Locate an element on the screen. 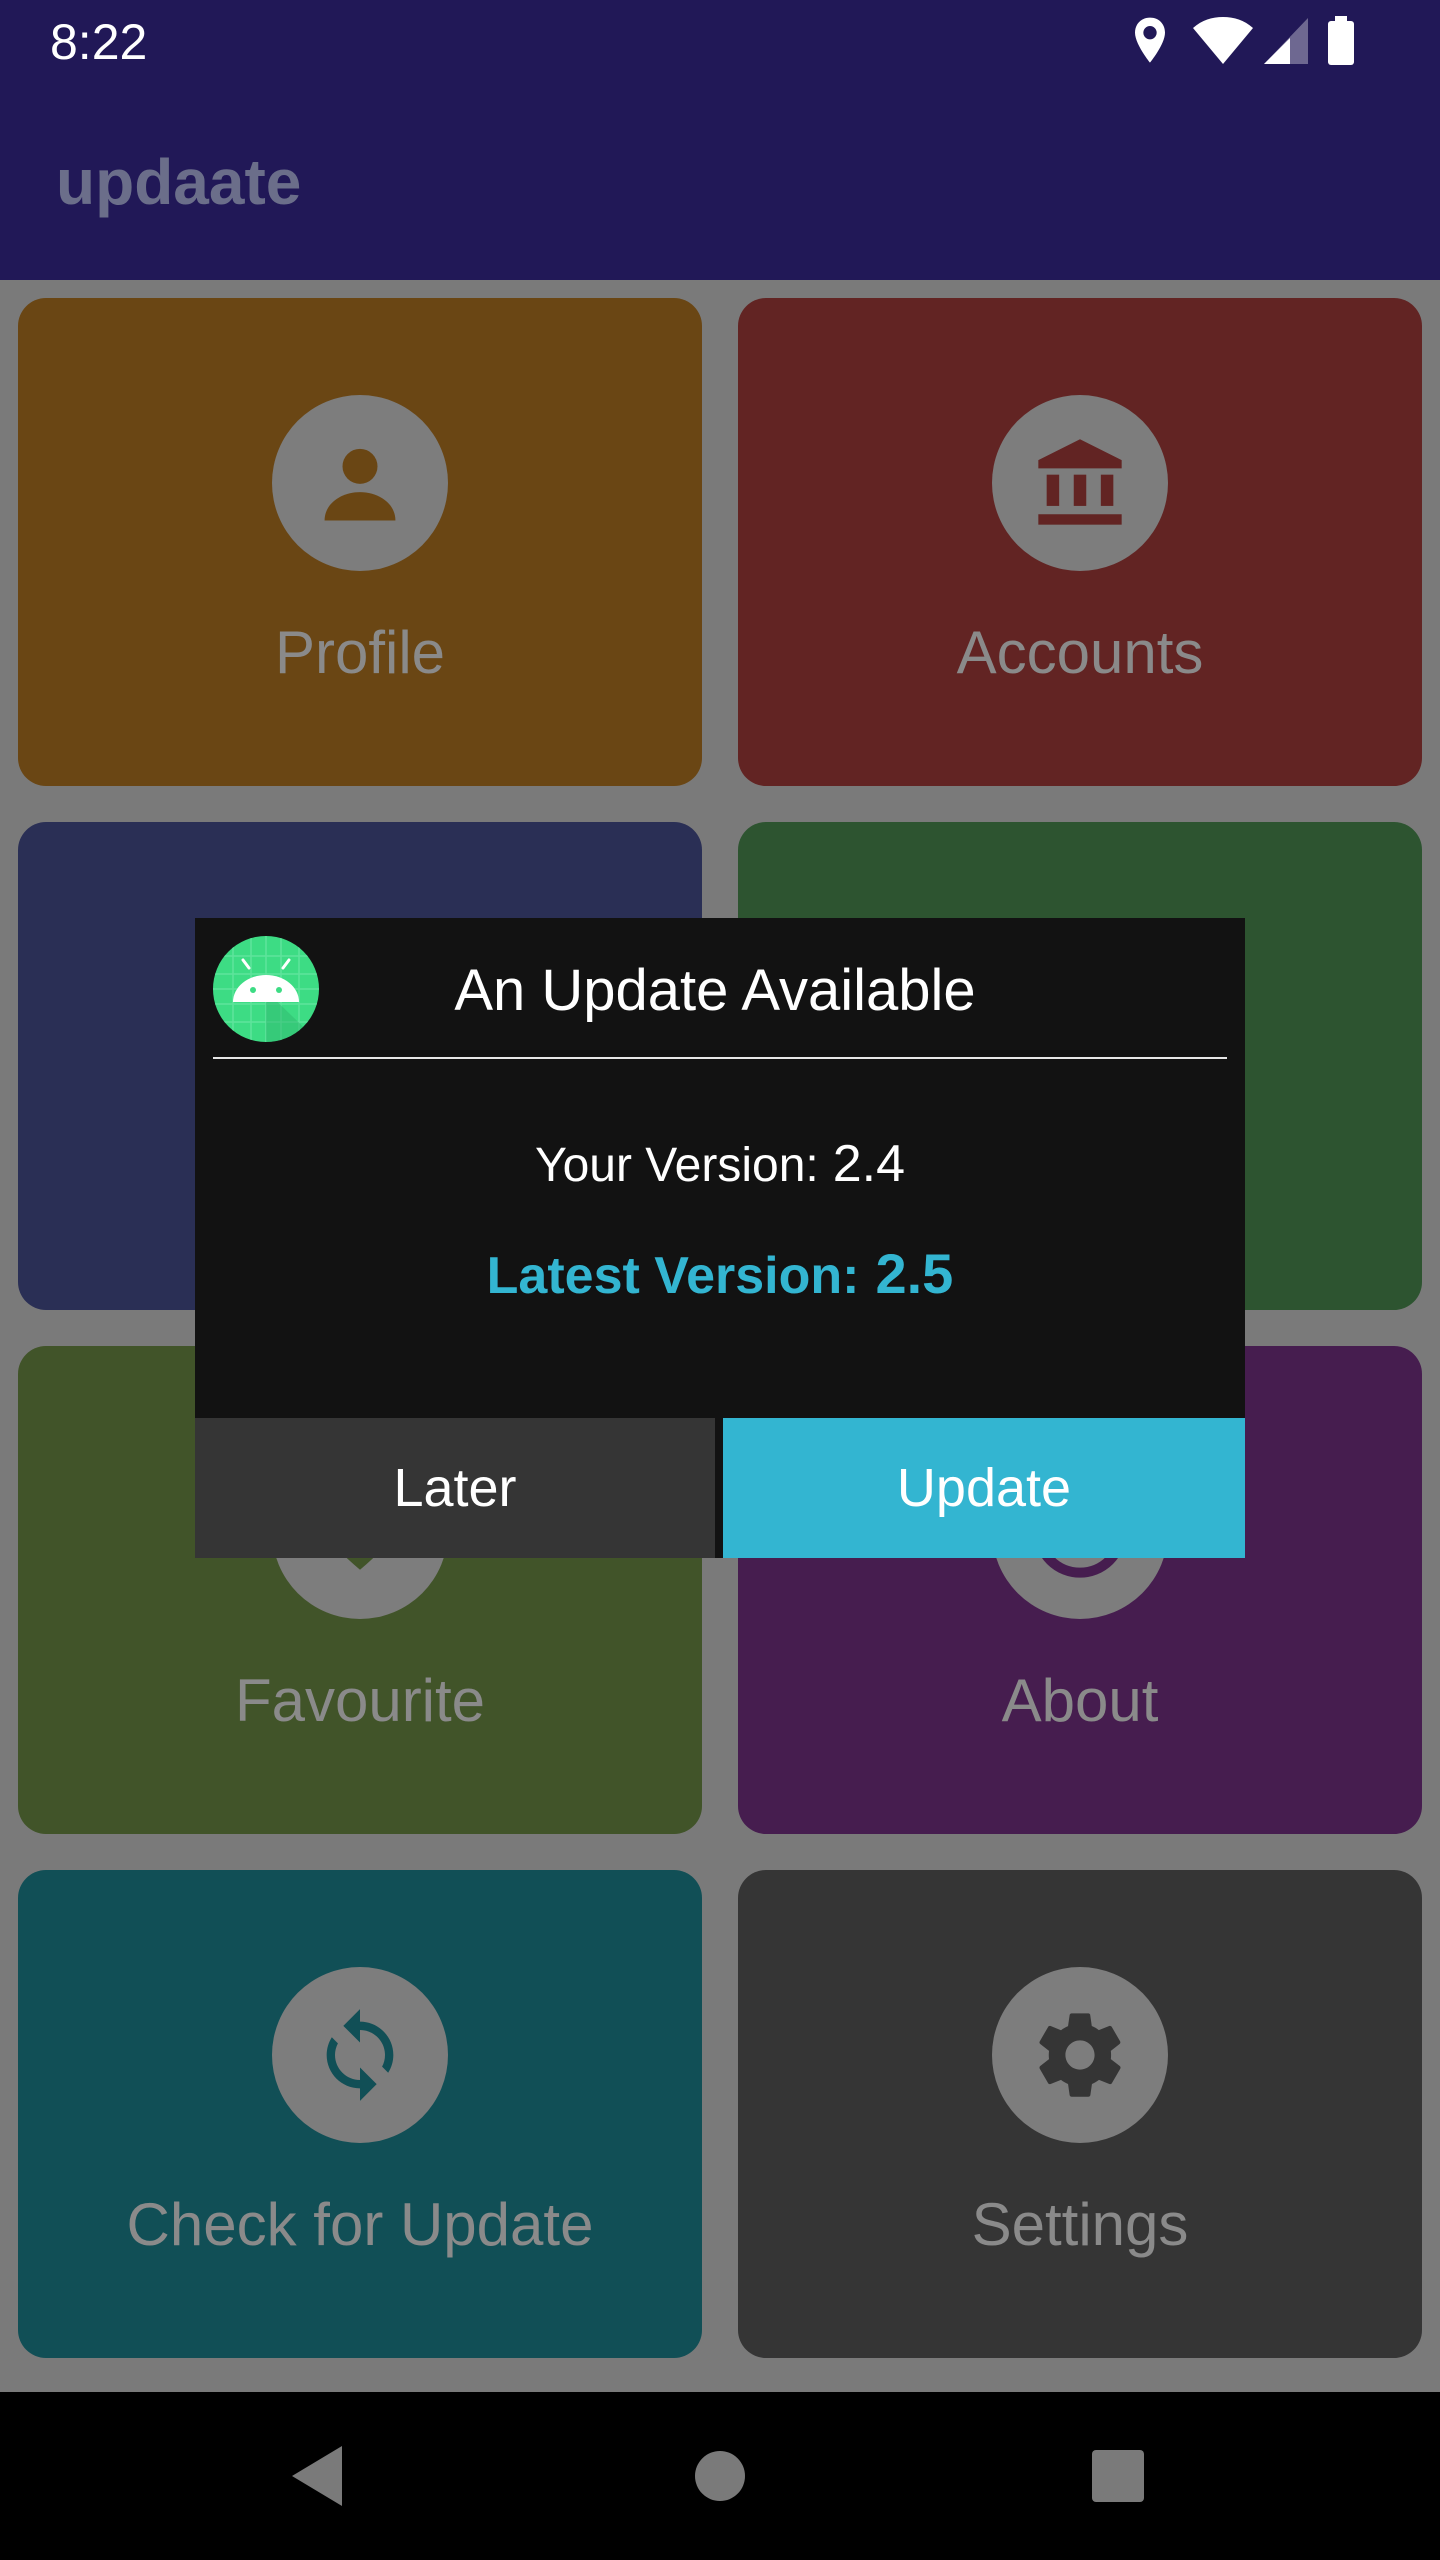 This screenshot has height=2560, width=1440. person-icon is located at coordinates (360, 484).